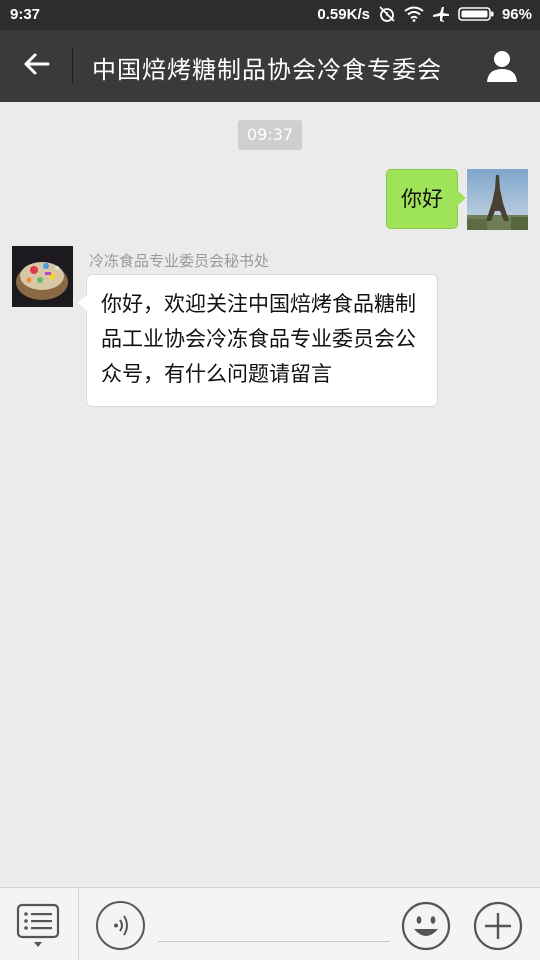  I want to click on status-right: 0.59K/s 96%, so click(424, 14).